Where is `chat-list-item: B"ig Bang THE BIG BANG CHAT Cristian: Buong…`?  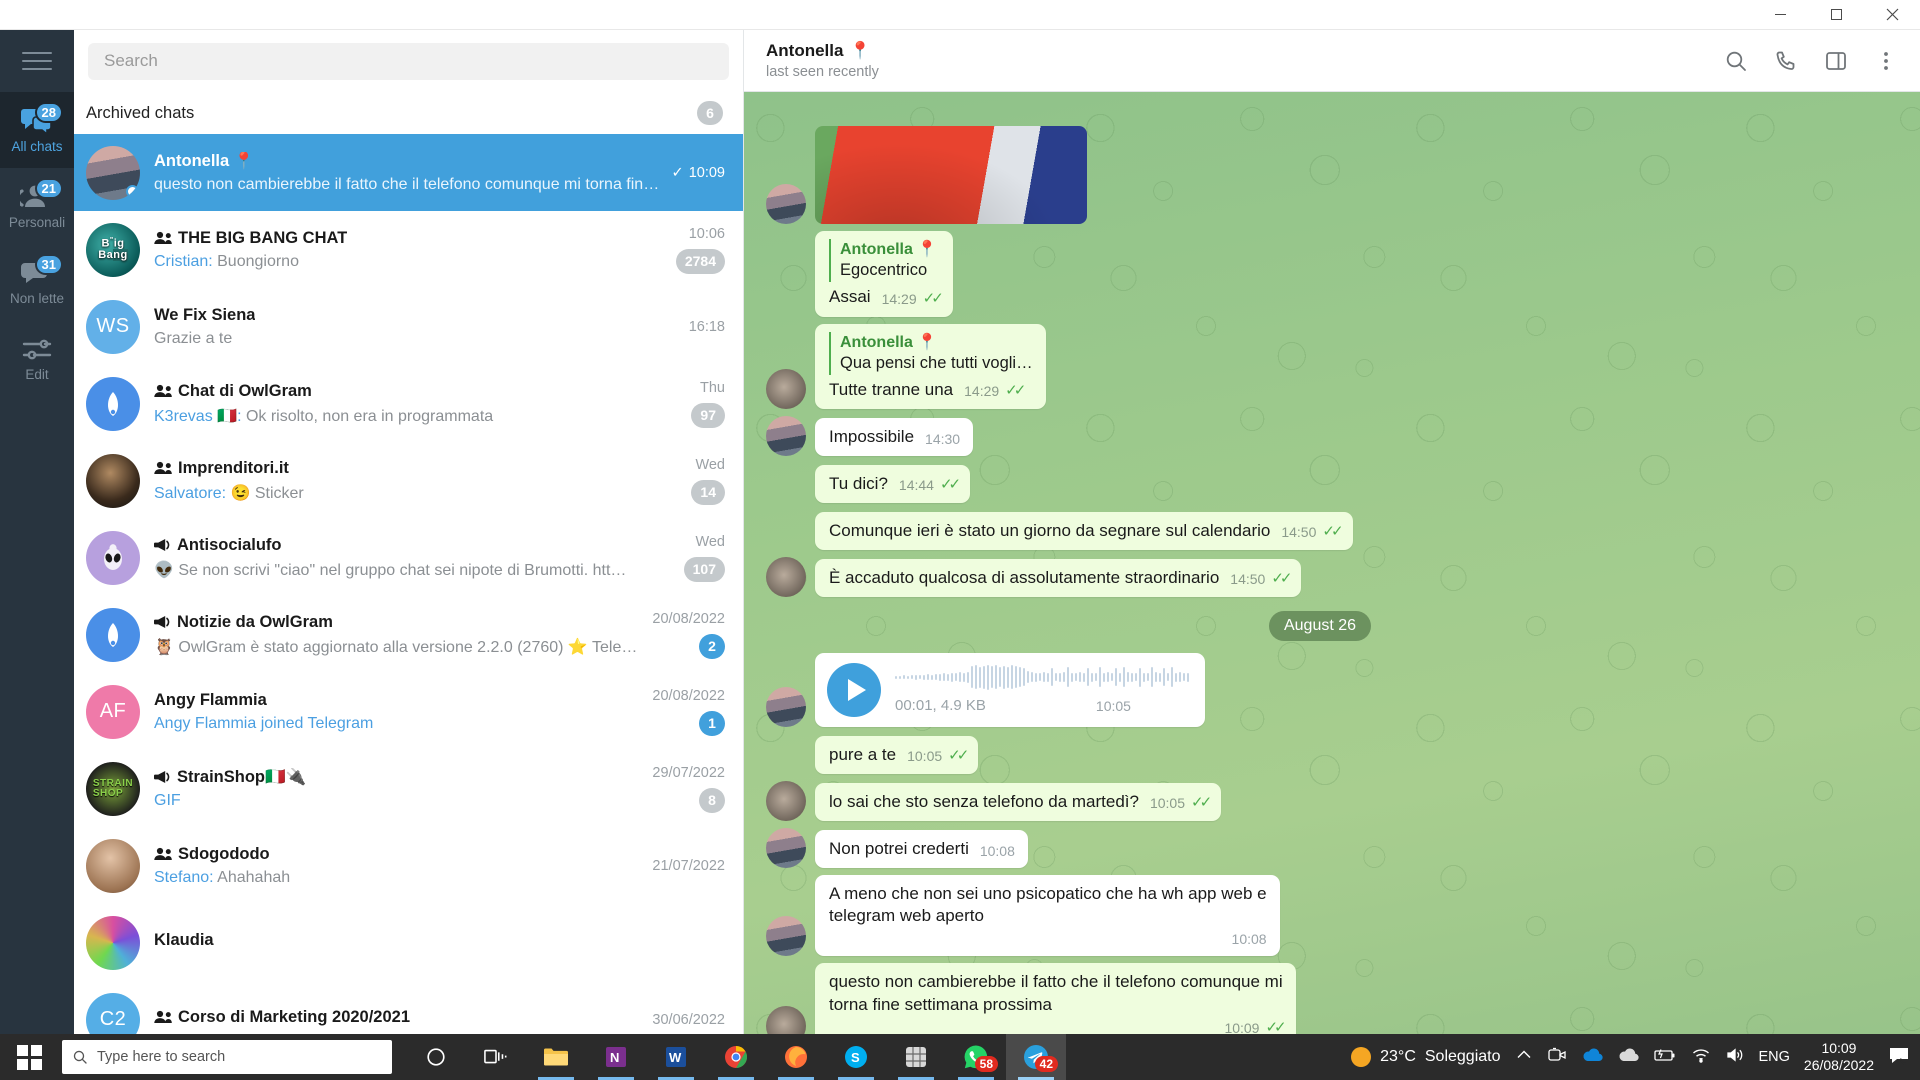
chat-list-item: B"ig Bang THE BIG BANG CHAT Cristian: Buong… is located at coordinates (408, 249).